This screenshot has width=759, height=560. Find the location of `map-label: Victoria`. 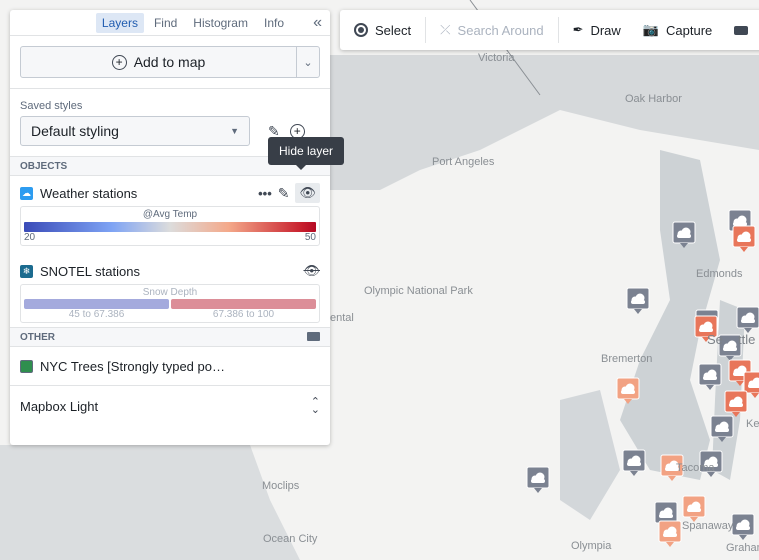

map-label: Victoria is located at coordinates (496, 58).